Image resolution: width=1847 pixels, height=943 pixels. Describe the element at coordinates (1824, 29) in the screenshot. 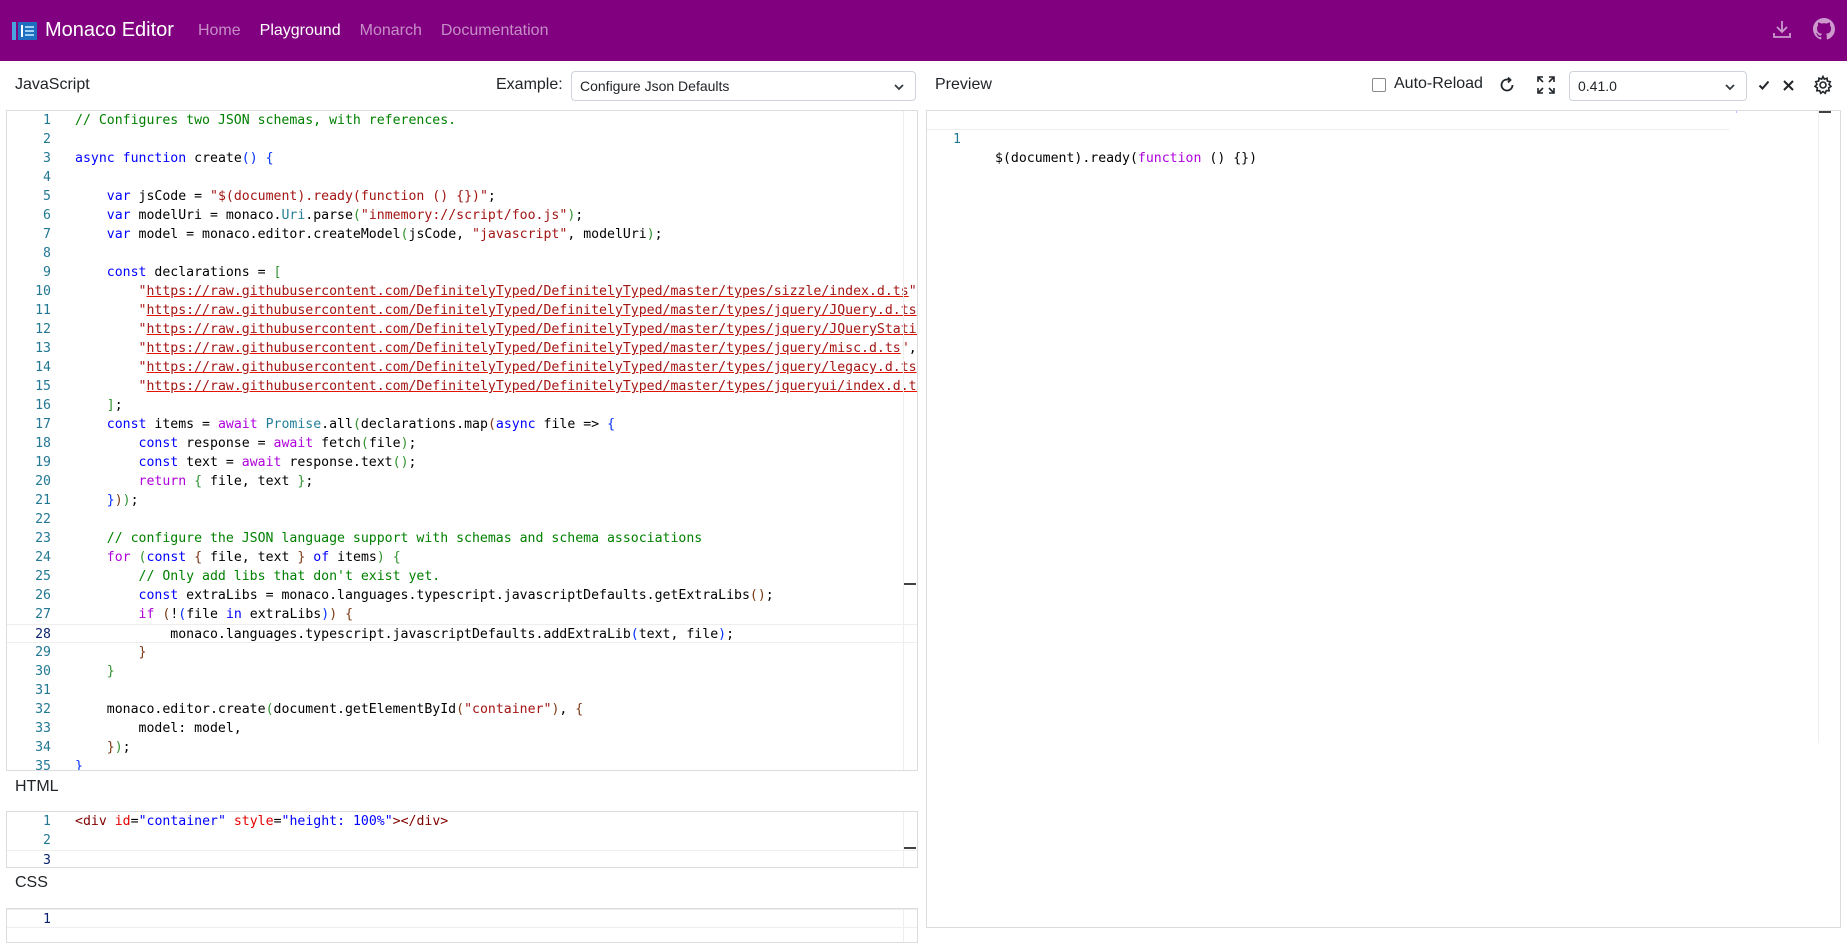

I see `github-icon` at that location.